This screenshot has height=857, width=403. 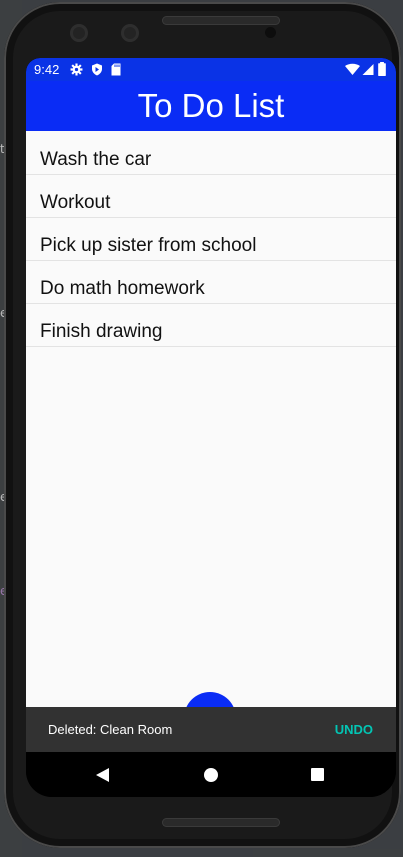 What do you see at coordinates (116, 69) in the screenshot?
I see `sd-card-icon` at bounding box center [116, 69].